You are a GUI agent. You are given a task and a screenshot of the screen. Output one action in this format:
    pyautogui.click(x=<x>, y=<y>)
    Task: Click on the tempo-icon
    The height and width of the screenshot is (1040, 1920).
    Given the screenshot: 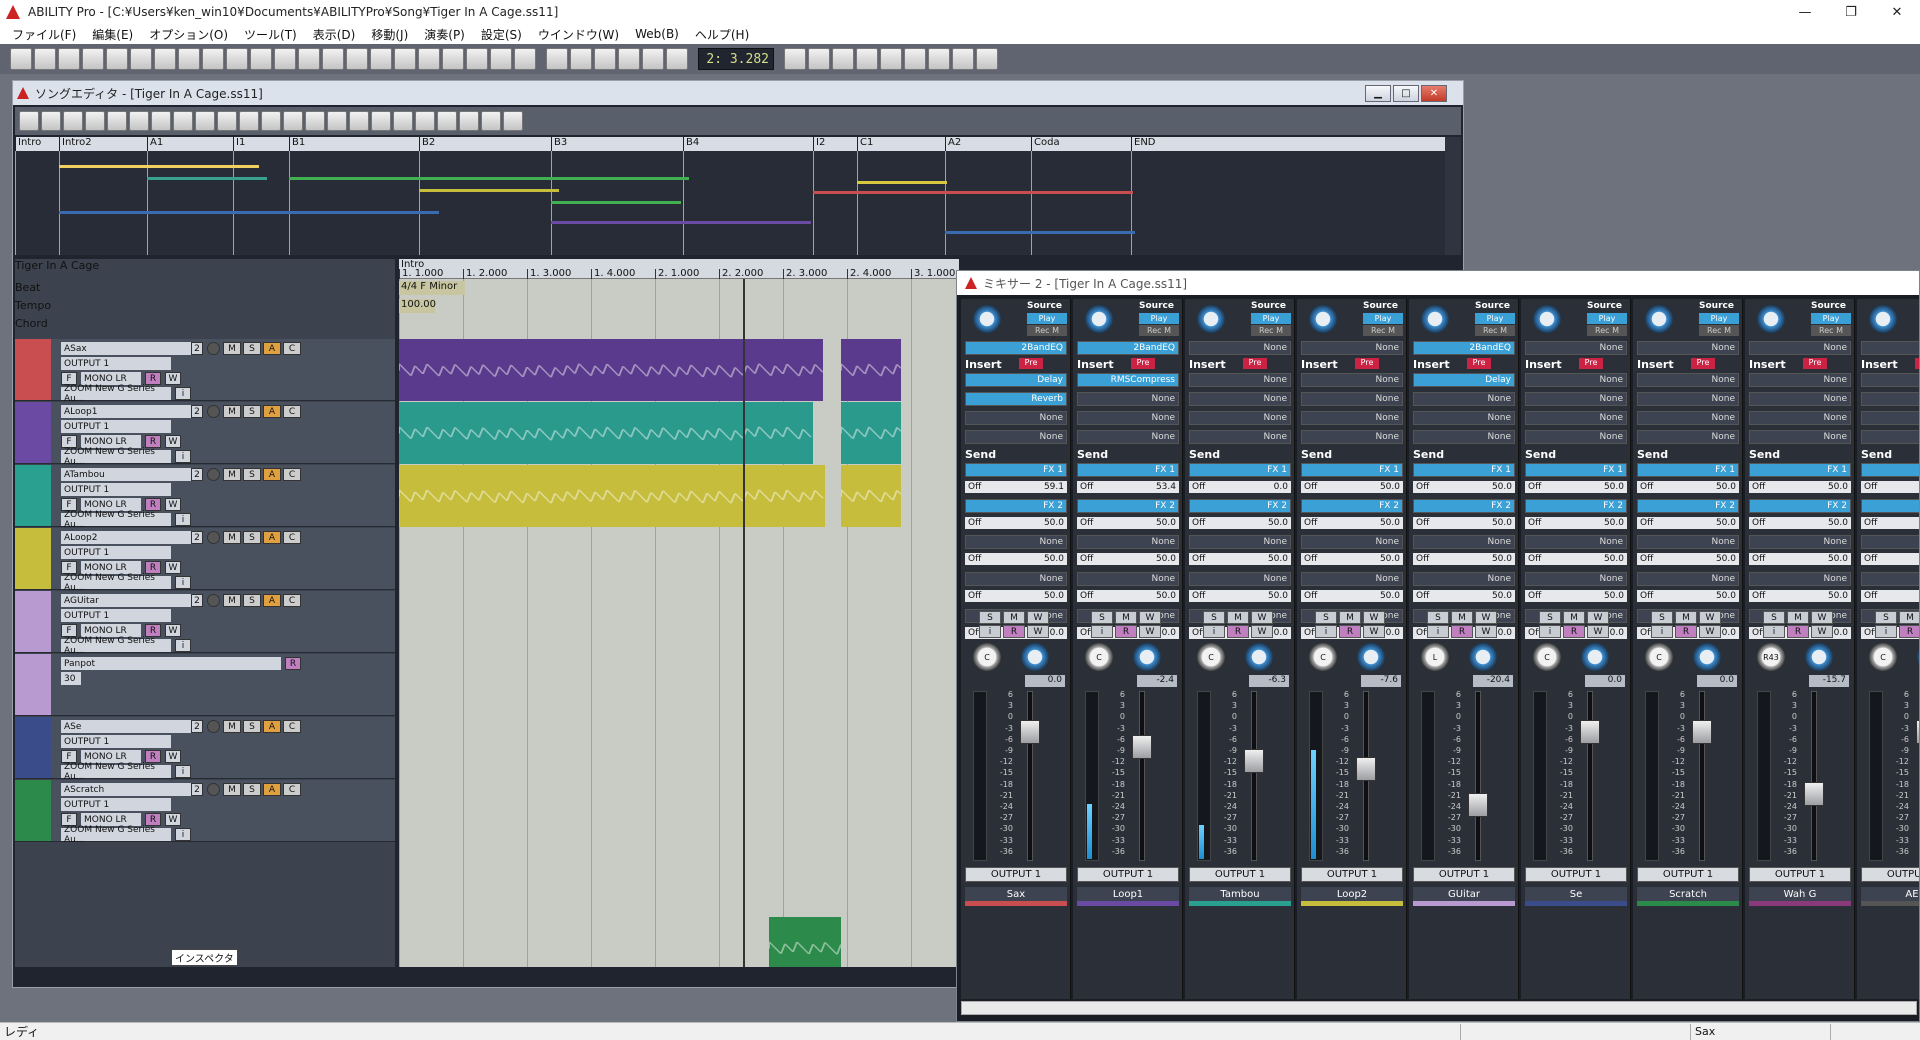 What is the action you would take?
    pyautogui.click(x=429, y=59)
    